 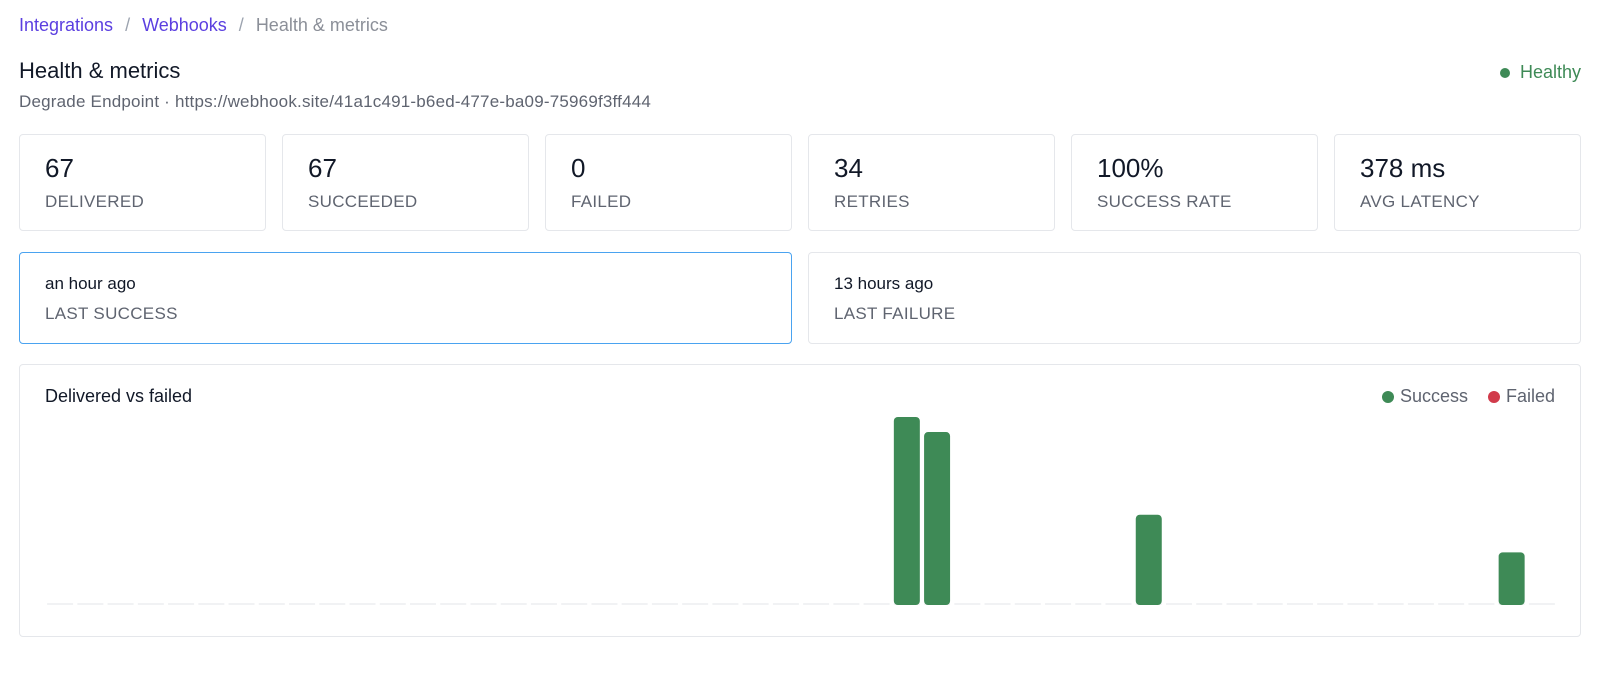 I want to click on legend-success-dot-icon, so click(x=1387, y=396).